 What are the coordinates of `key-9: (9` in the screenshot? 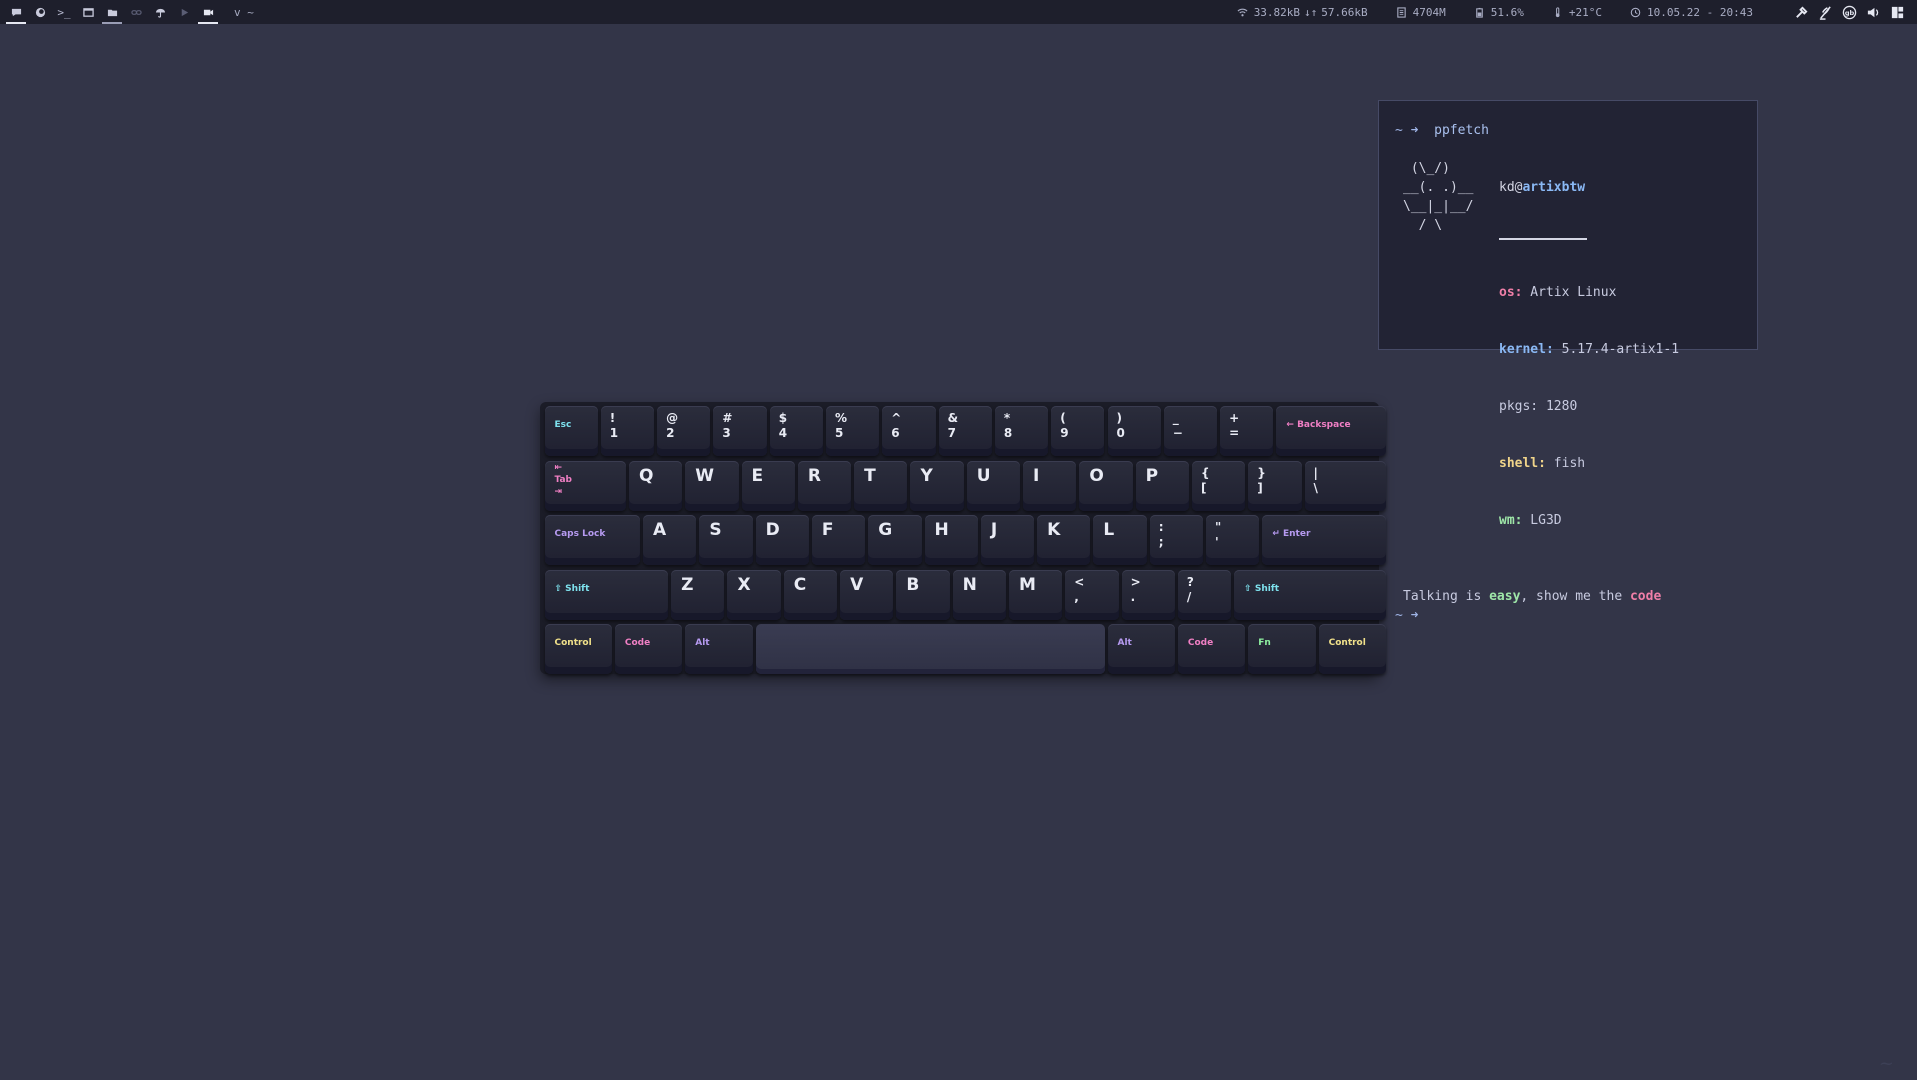 It's located at (1078, 431).